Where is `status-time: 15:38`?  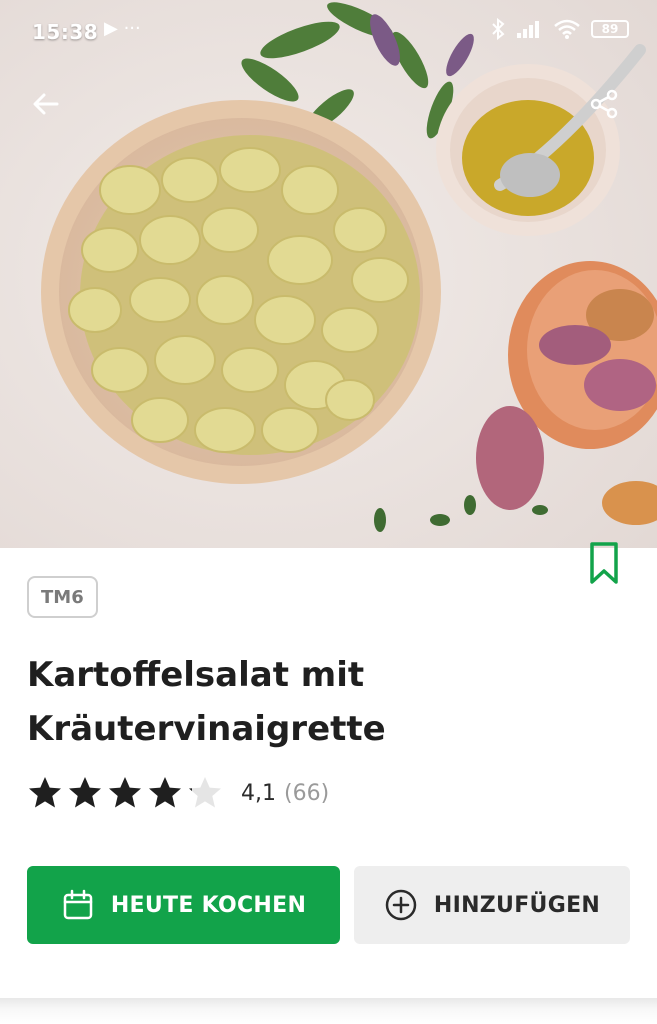 status-time: 15:38 is located at coordinates (65, 32).